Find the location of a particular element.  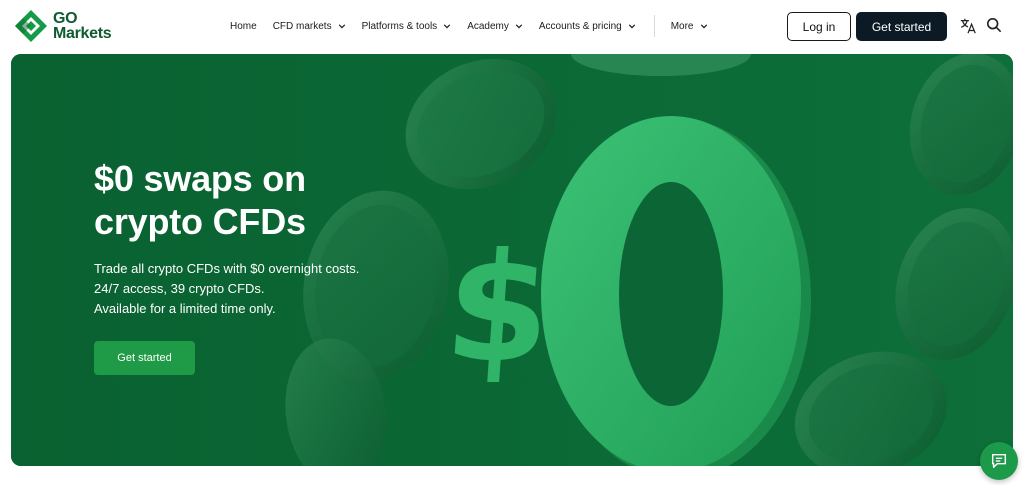

hero-get-started-button: Get started is located at coordinates (144, 358).